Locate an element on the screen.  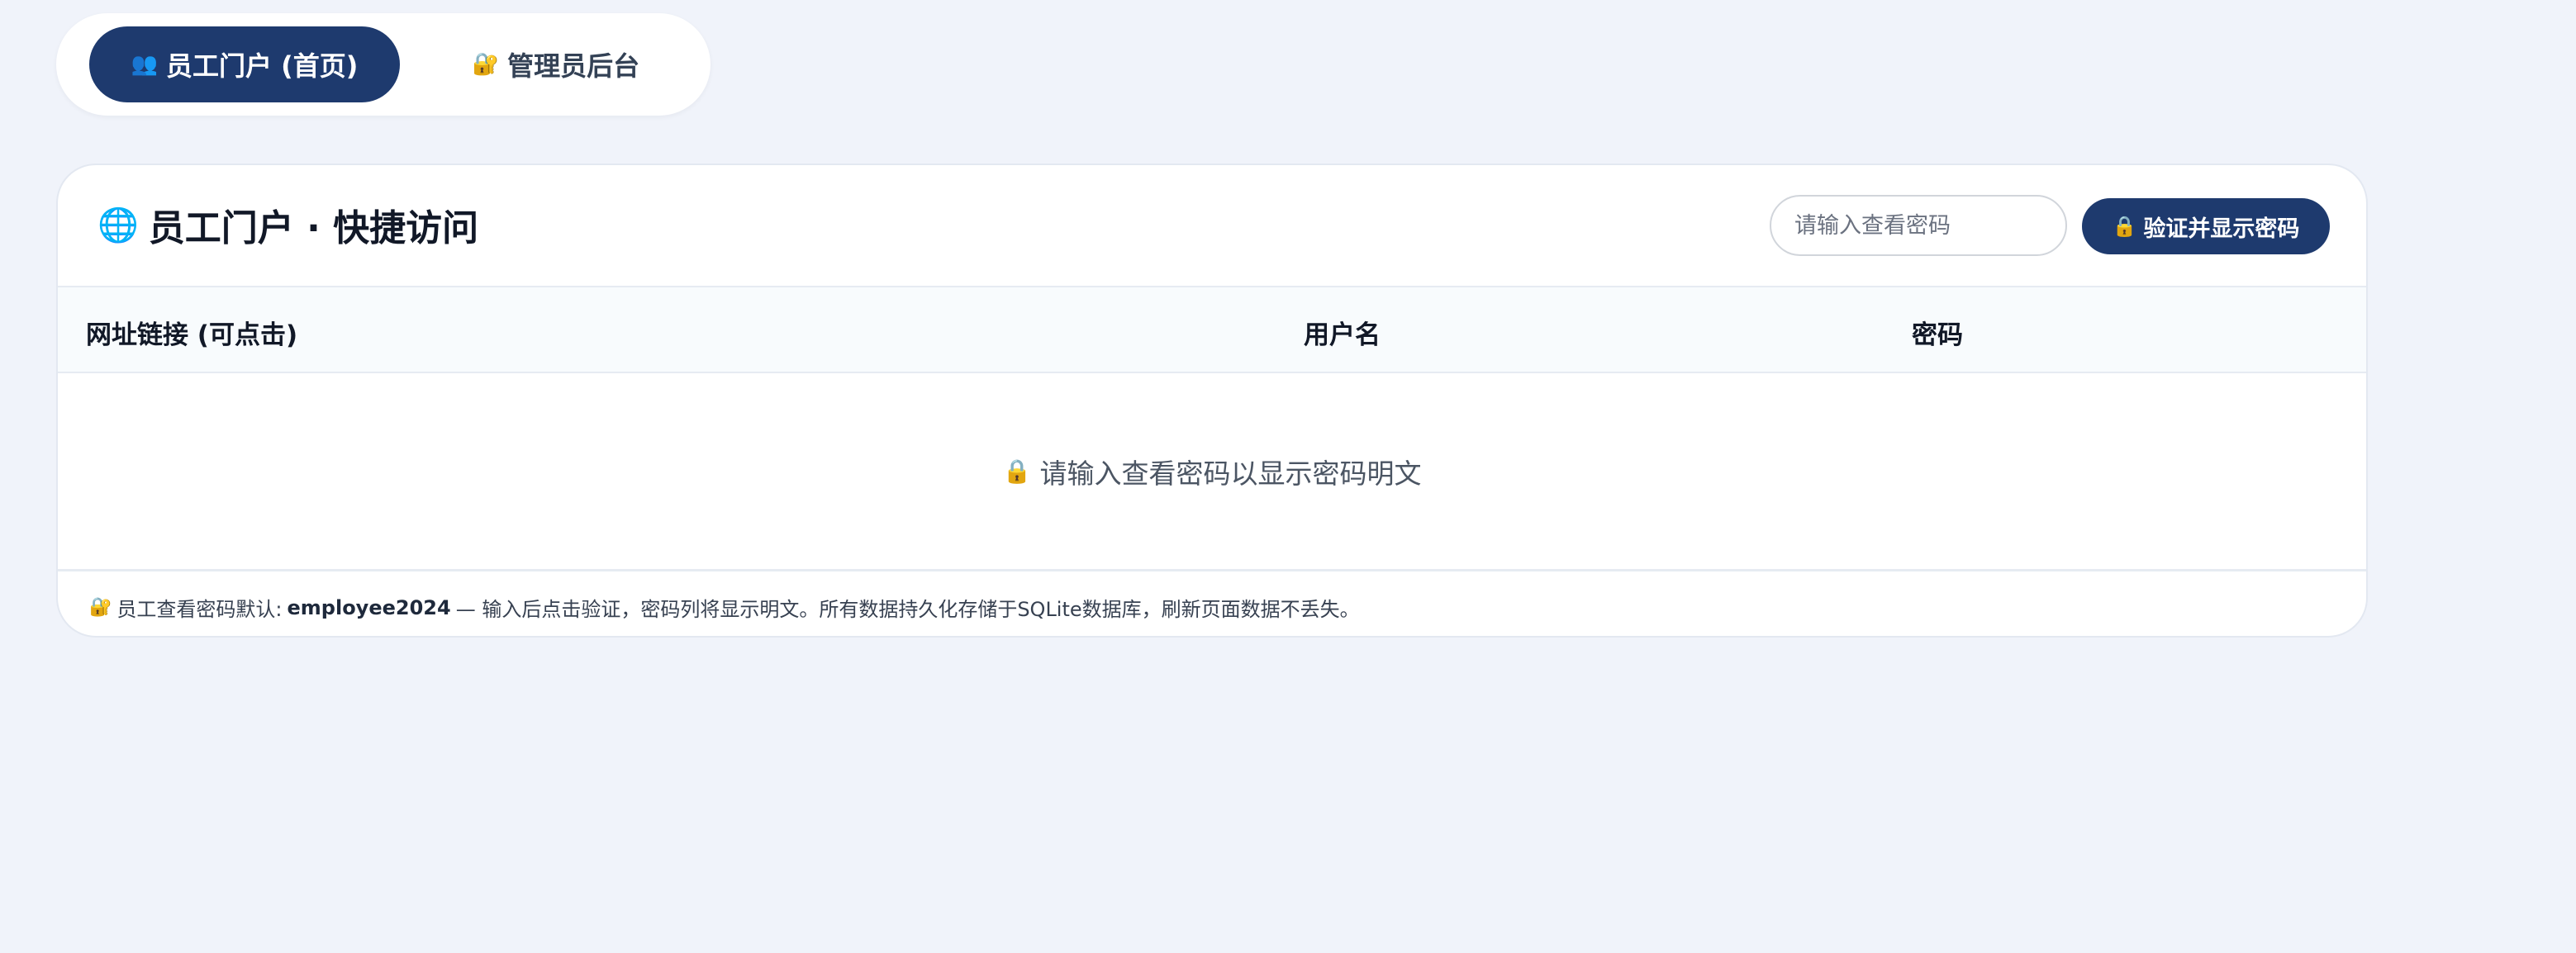
tab-employee-portal-label: 员工门户 (首页) is located at coordinates (262, 66).